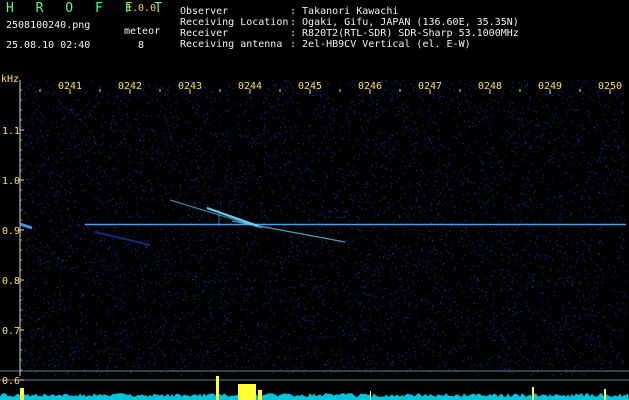  I want to click on faint-trail, so click(122, 238).